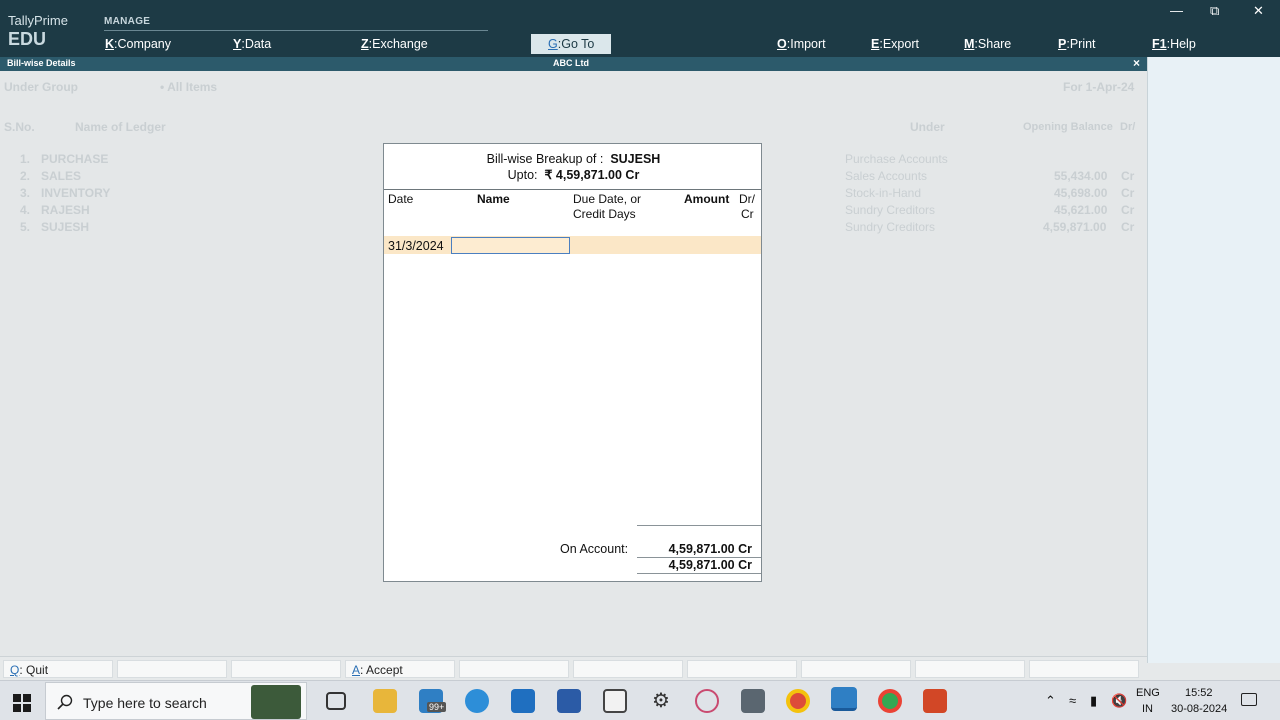 The height and width of the screenshot is (720, 1280). I want to click on col-opening-balance: Opening Balance, so click(1068, 127).